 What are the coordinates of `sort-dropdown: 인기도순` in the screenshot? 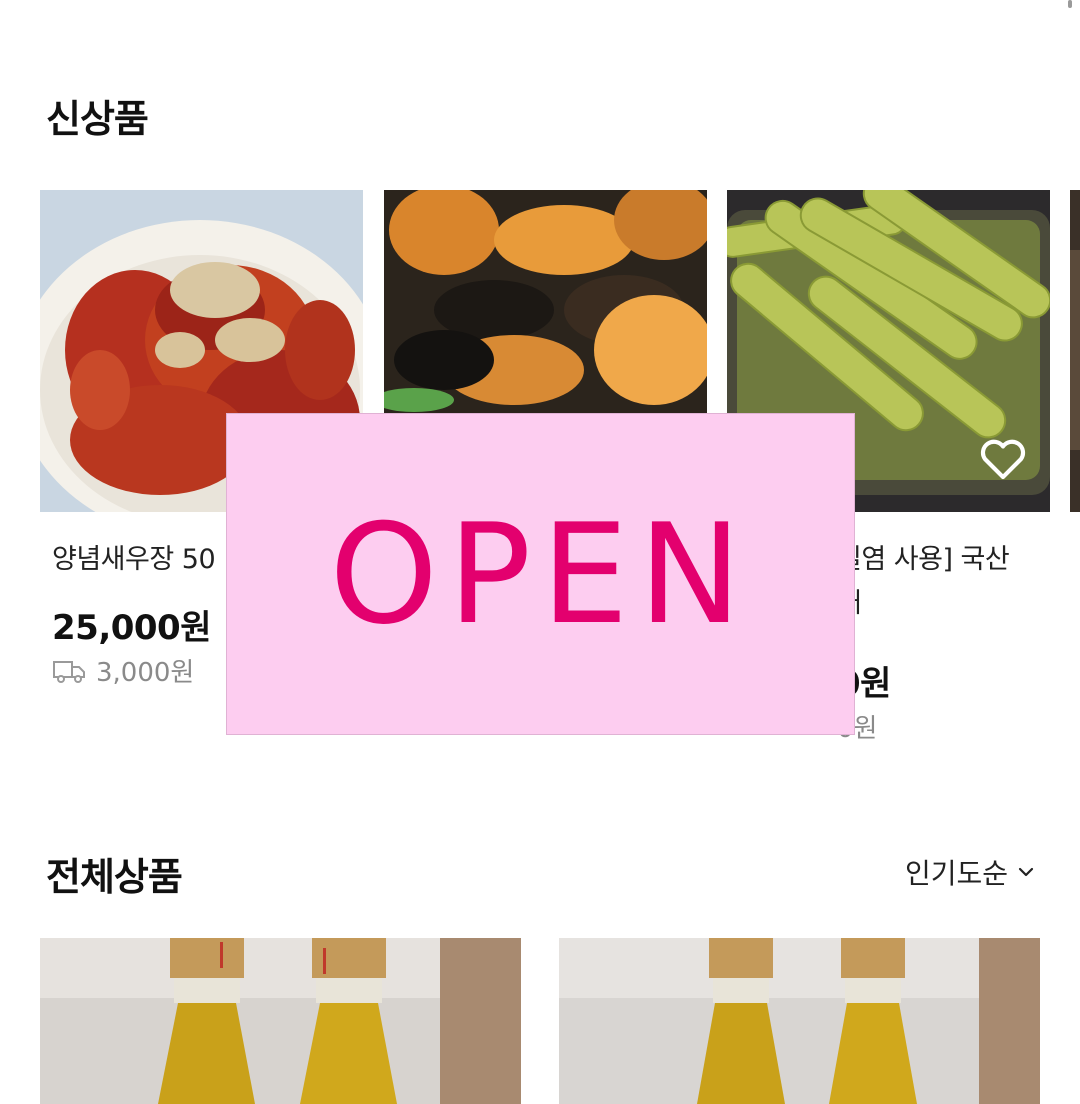 It's located at (970, 872).